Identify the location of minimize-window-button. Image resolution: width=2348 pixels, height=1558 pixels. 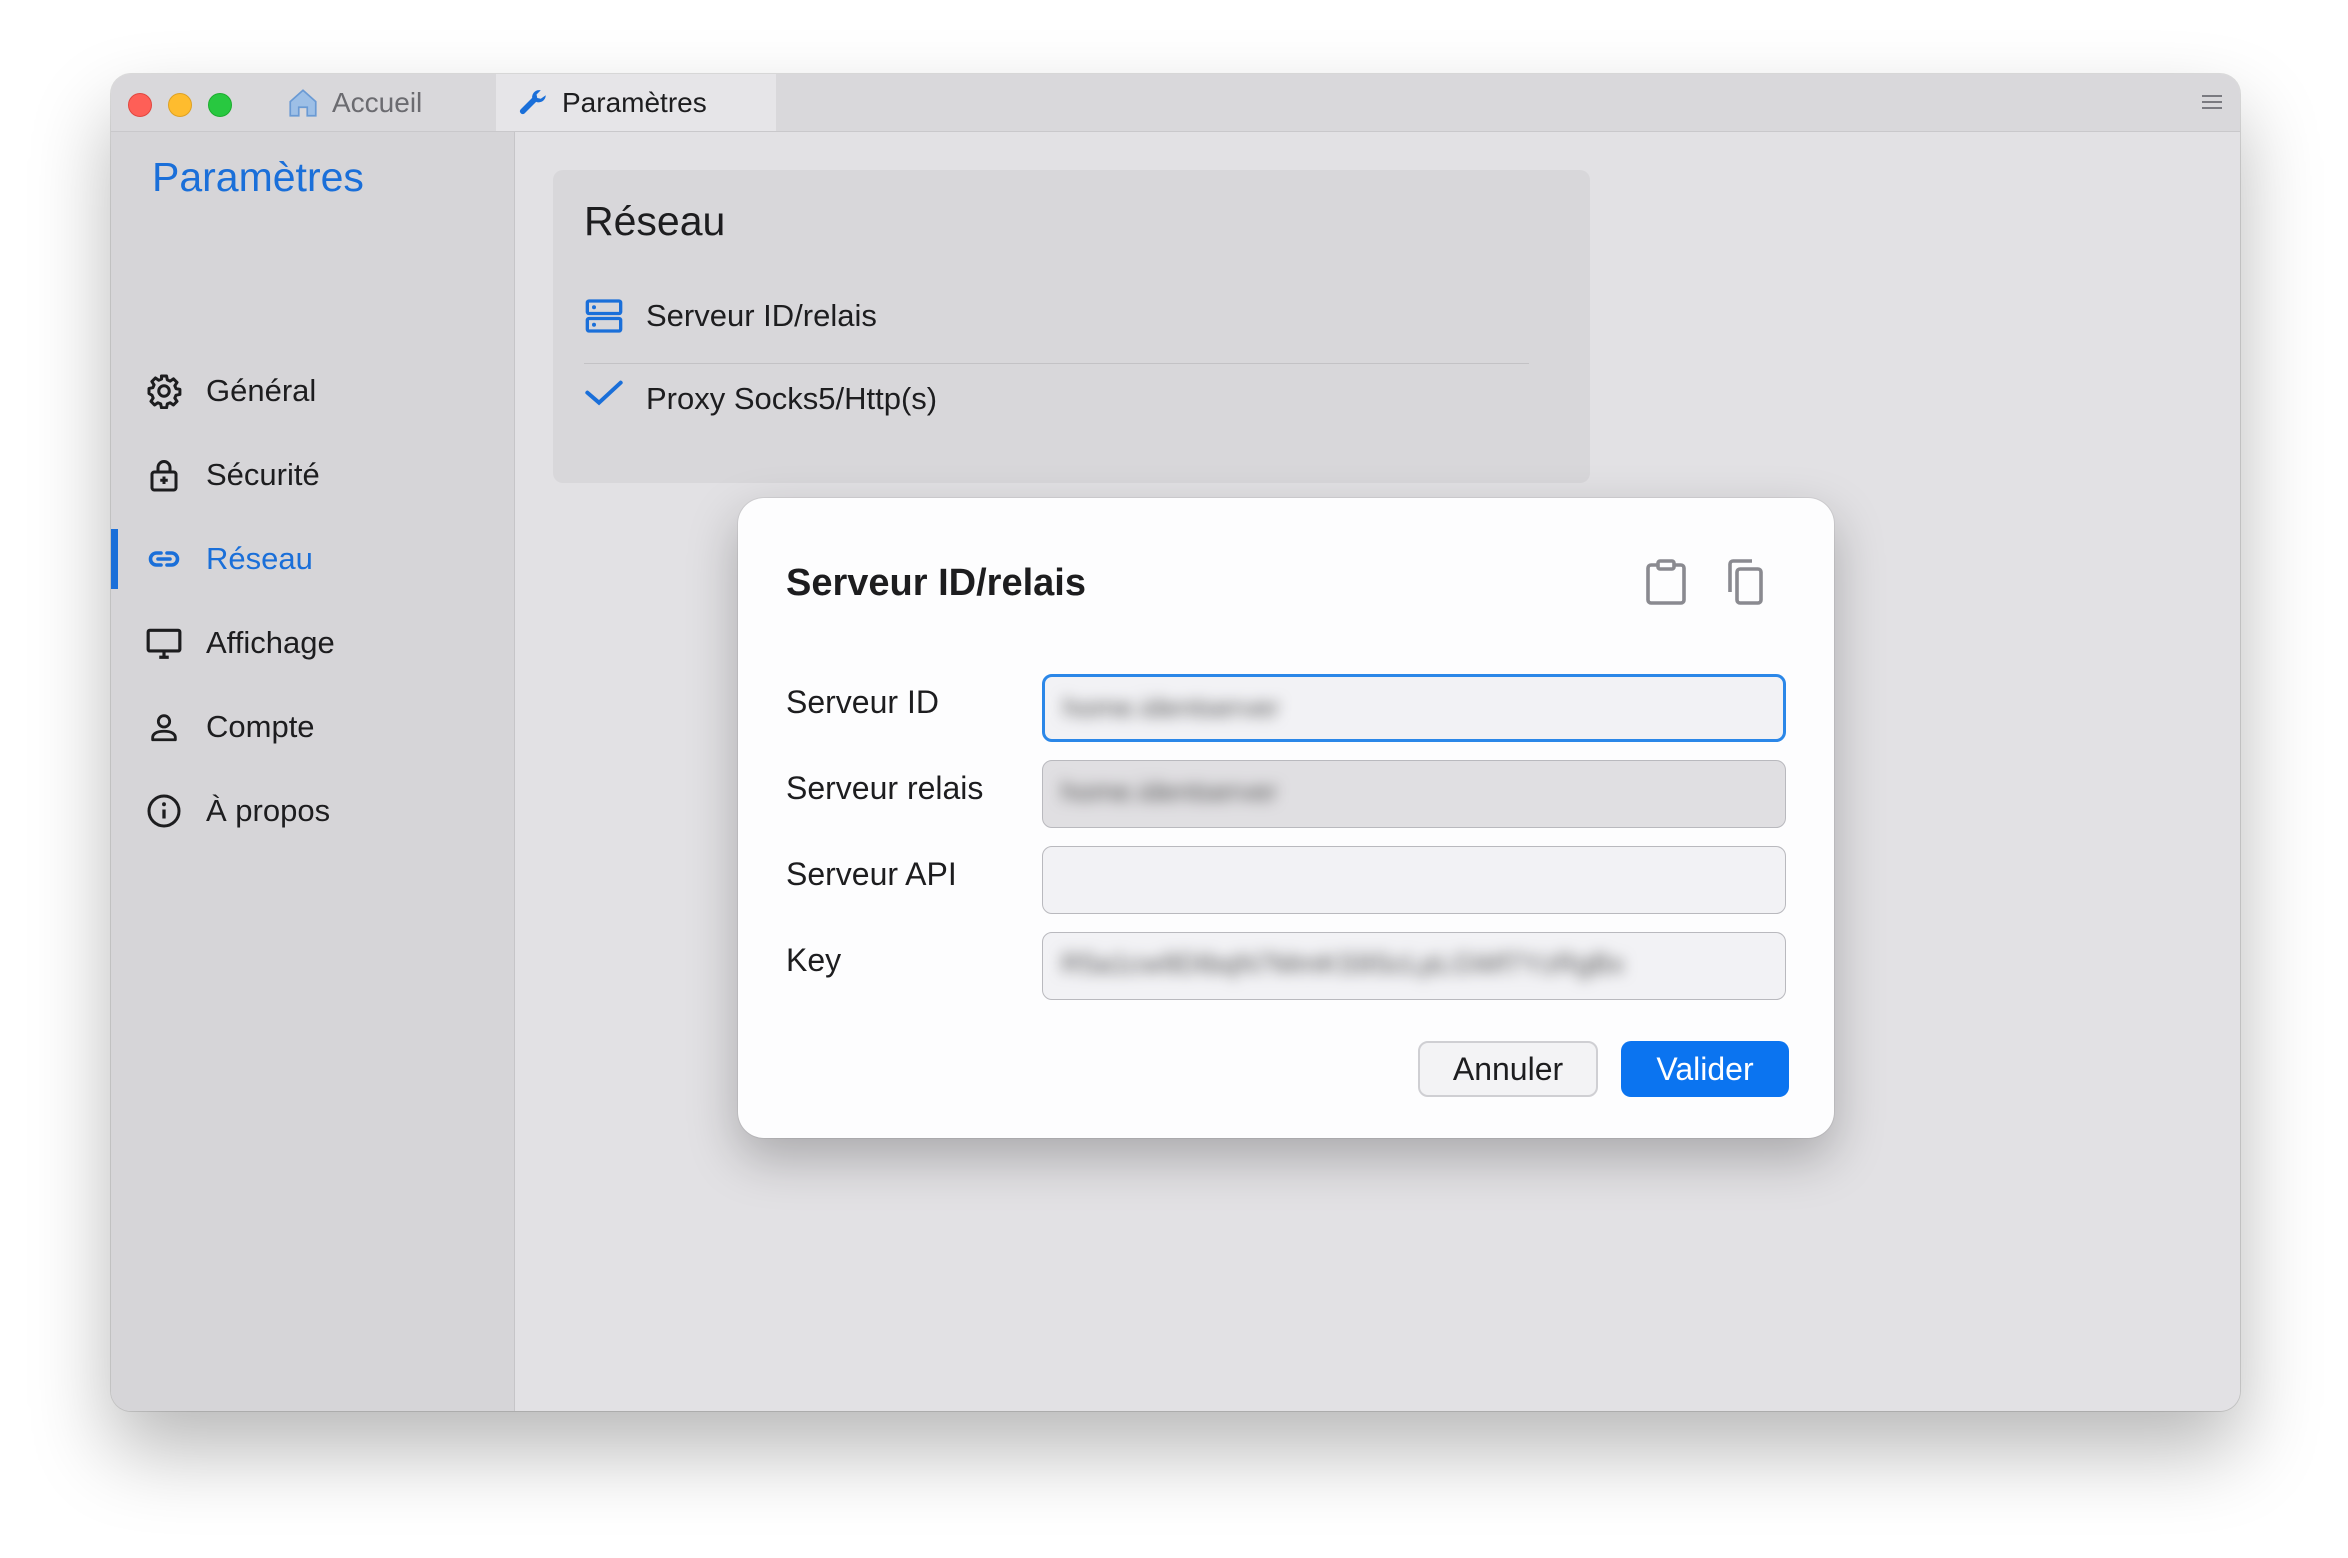
(180, 105).